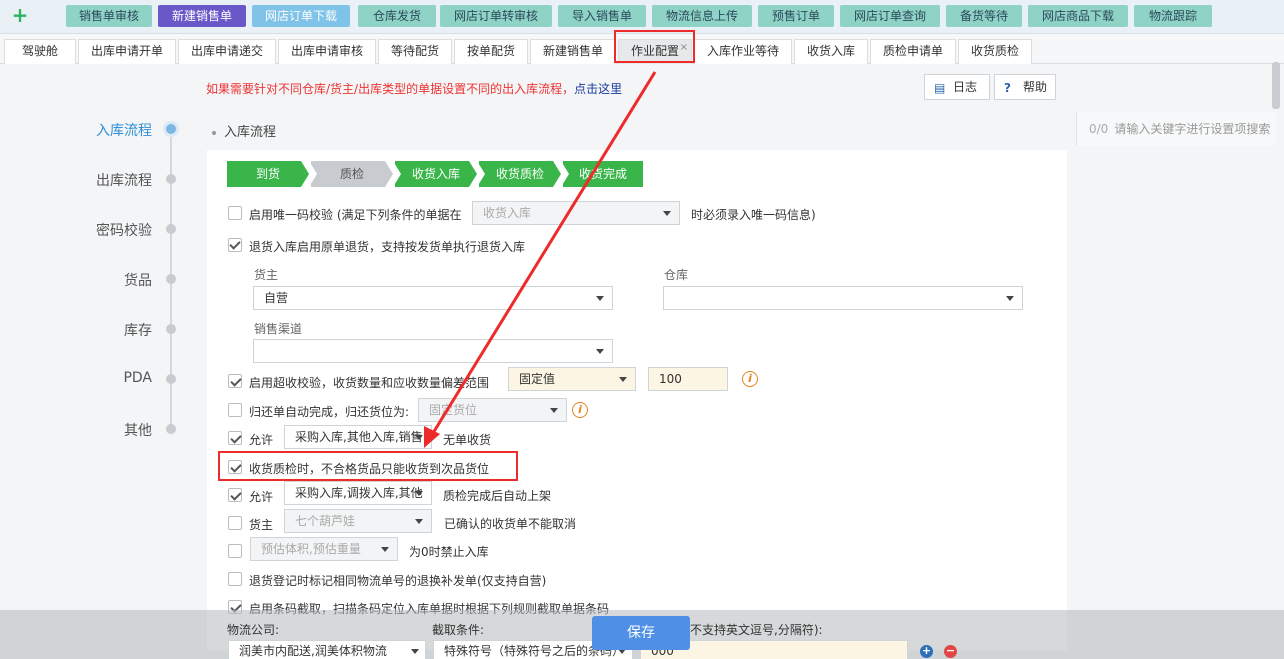 Image resolution: width=1284 pixels, height=659 pixels. Describe the element at coordinates (572, 379) in the screenshot. I see `overcheck-type-select: 固定值` at that location.